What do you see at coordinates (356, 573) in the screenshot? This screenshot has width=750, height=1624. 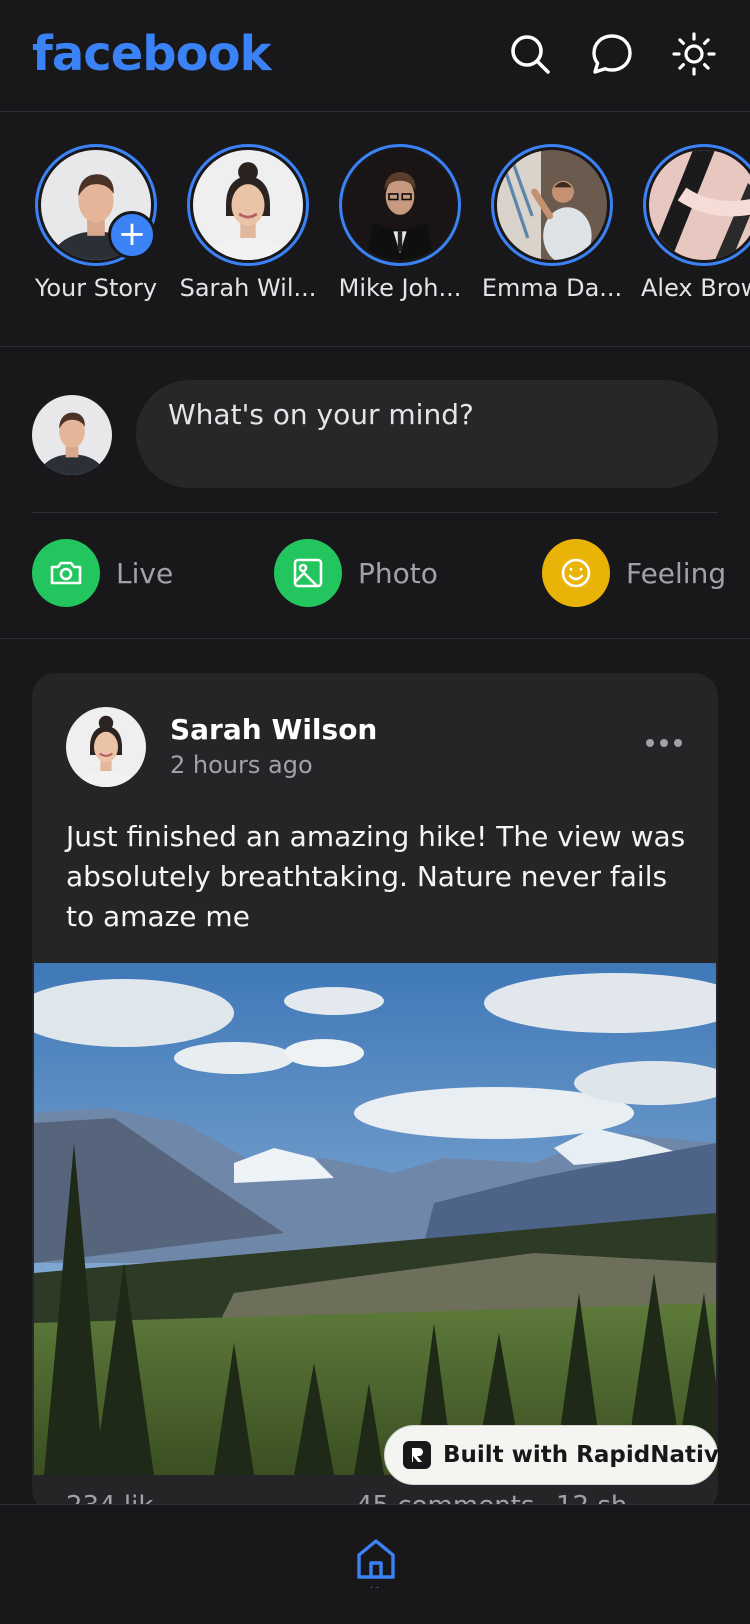 I see `photo-button: Photo` at bounding box center [356, 573].